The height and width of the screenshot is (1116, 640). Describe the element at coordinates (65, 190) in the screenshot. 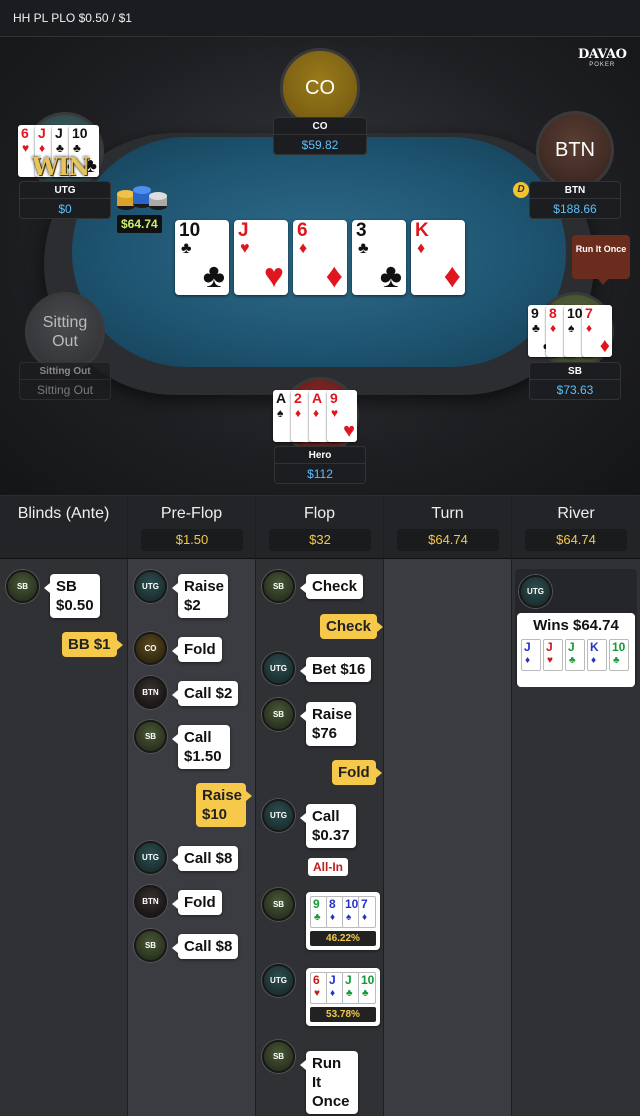

I see `seat-utg-name: UTG` at that location.